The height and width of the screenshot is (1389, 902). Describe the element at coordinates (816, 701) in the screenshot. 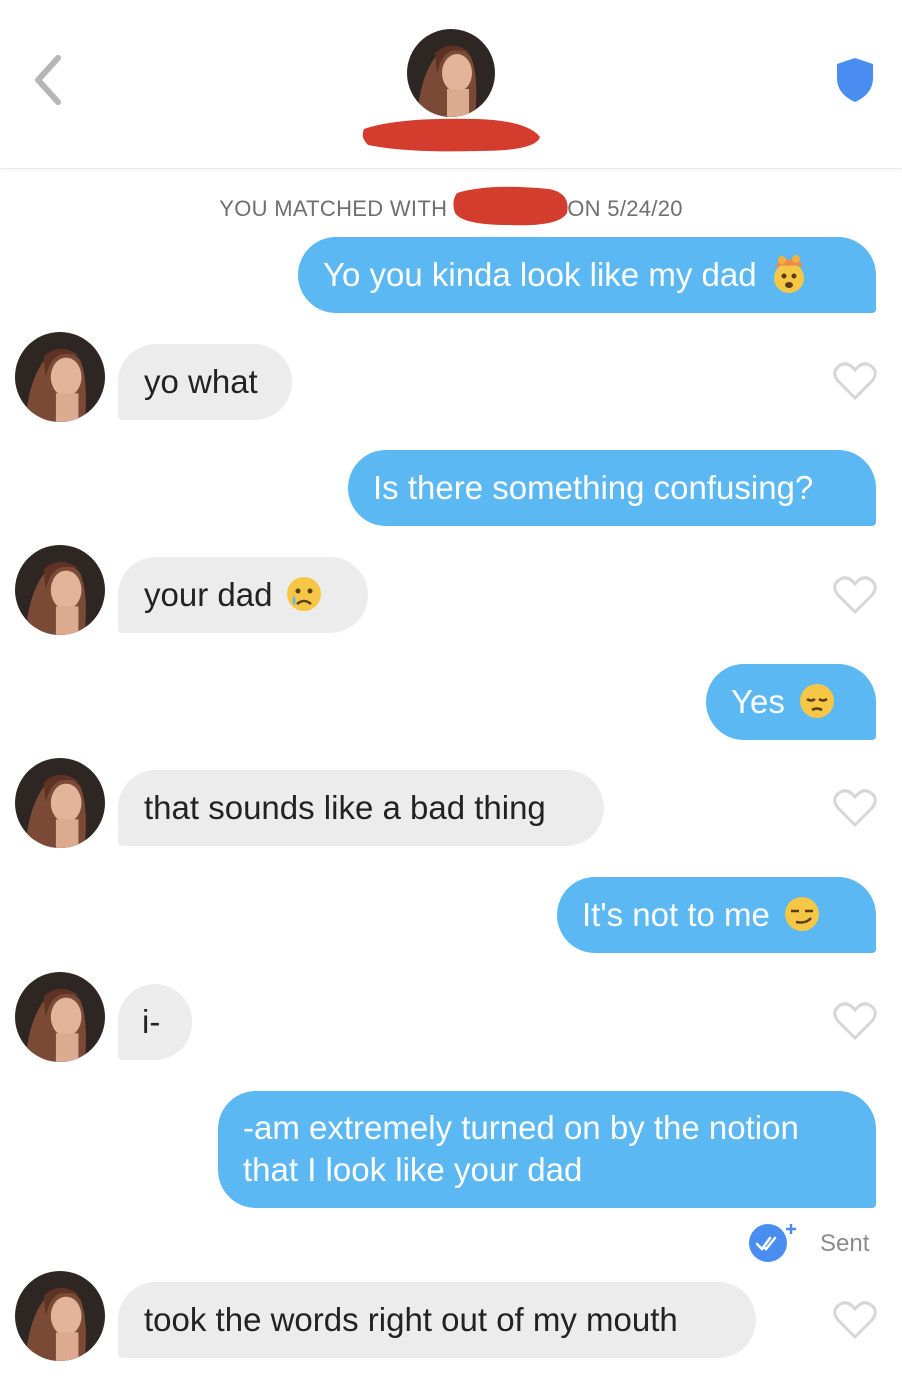

I see `pensive-face-emoji` at that location.